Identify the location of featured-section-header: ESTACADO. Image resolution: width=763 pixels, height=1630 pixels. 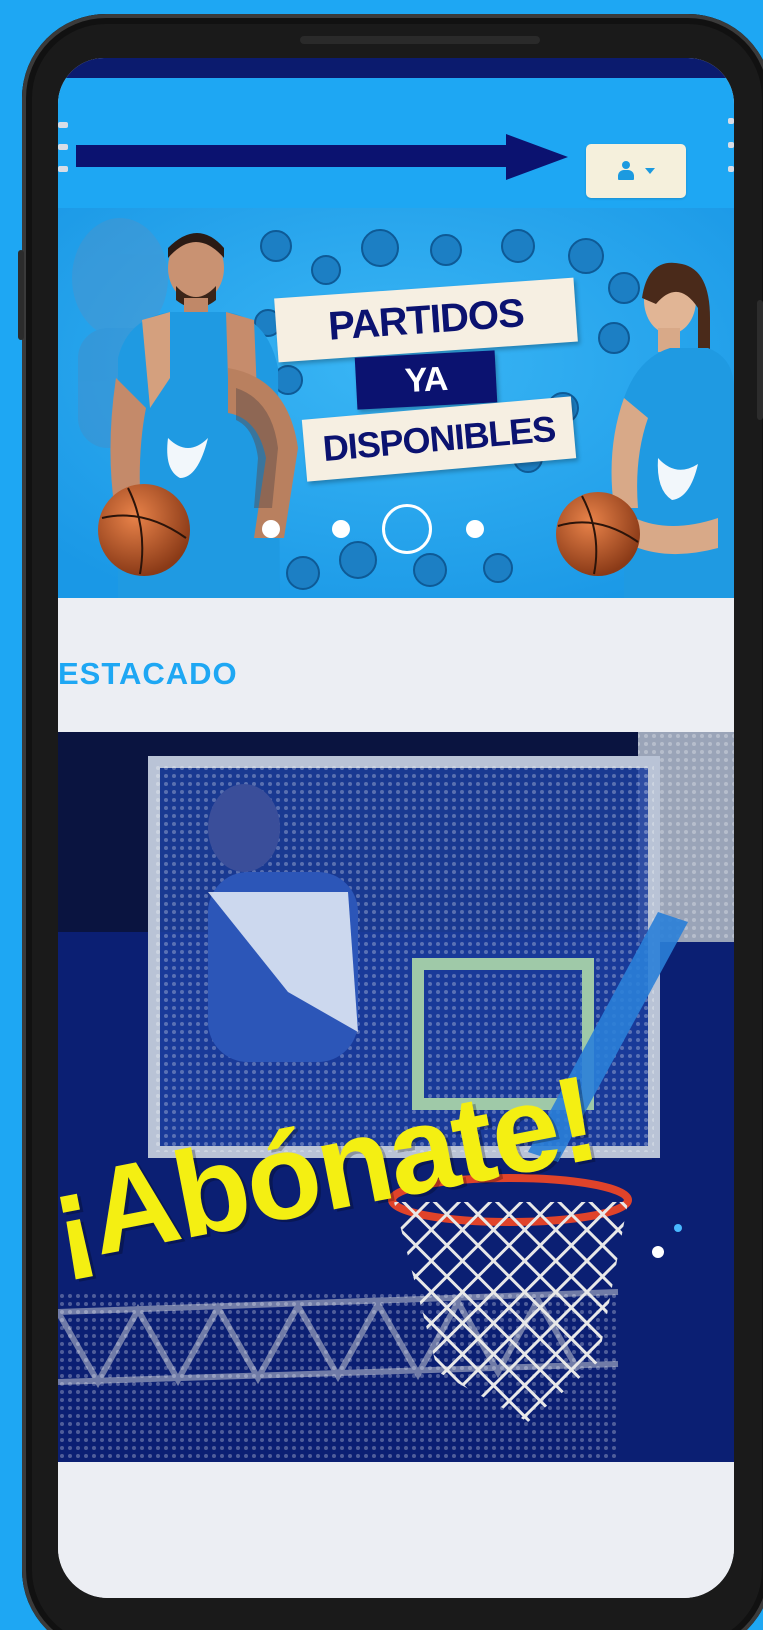
(396, 667).